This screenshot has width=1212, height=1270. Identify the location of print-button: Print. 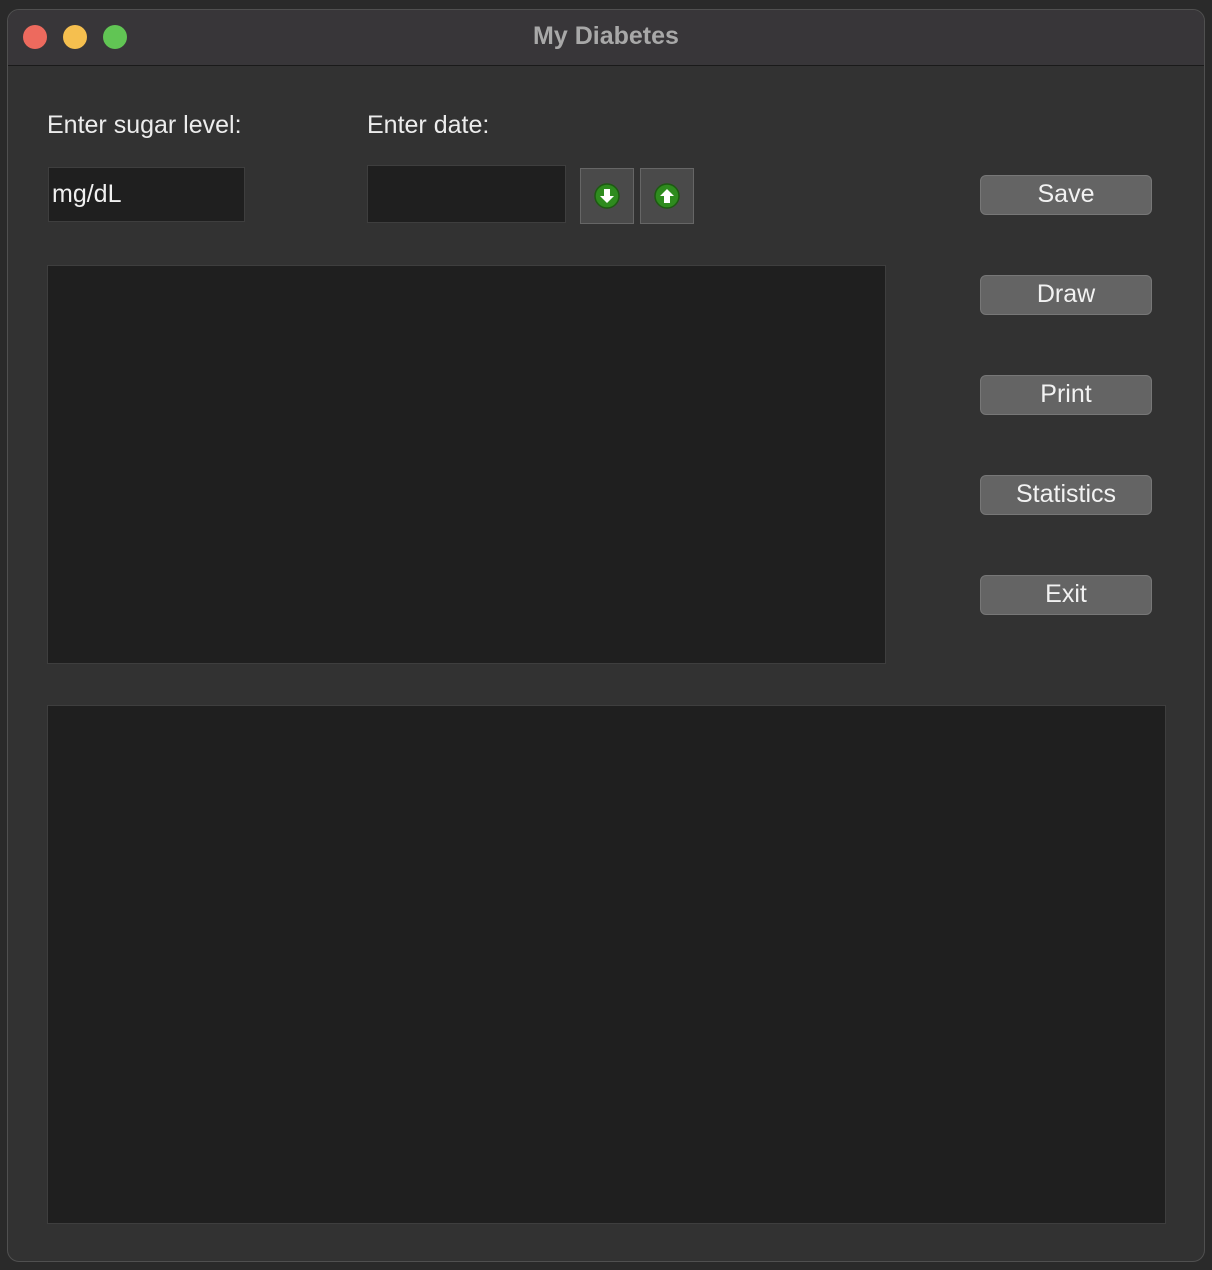
(1066, 395).